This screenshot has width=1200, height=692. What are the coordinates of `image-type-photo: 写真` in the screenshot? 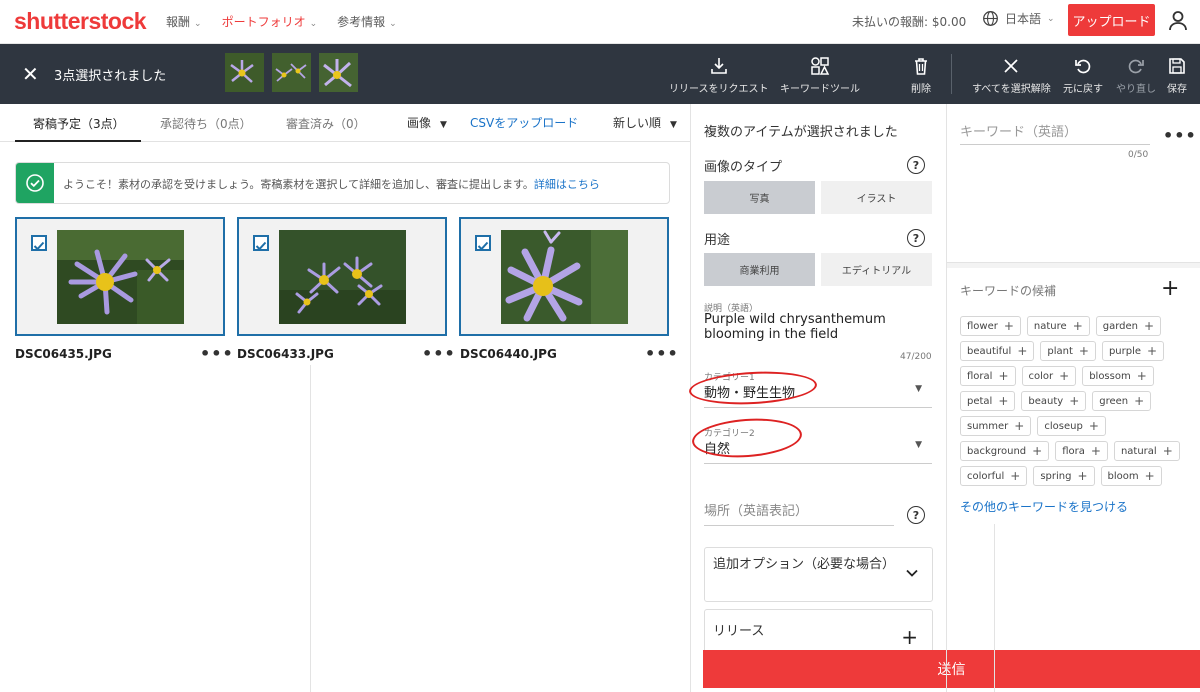 It's located at (759, 197).